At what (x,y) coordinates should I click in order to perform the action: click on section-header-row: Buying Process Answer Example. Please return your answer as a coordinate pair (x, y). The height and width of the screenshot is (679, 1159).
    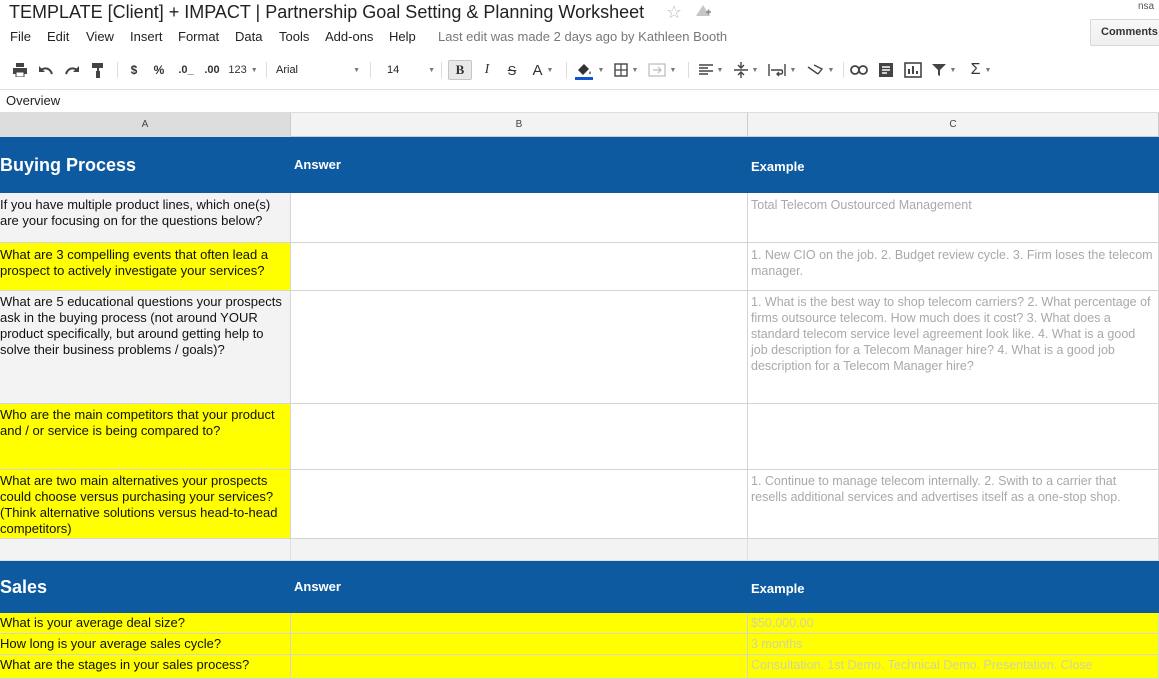
    Looking at the image, I should click on (579, 165).